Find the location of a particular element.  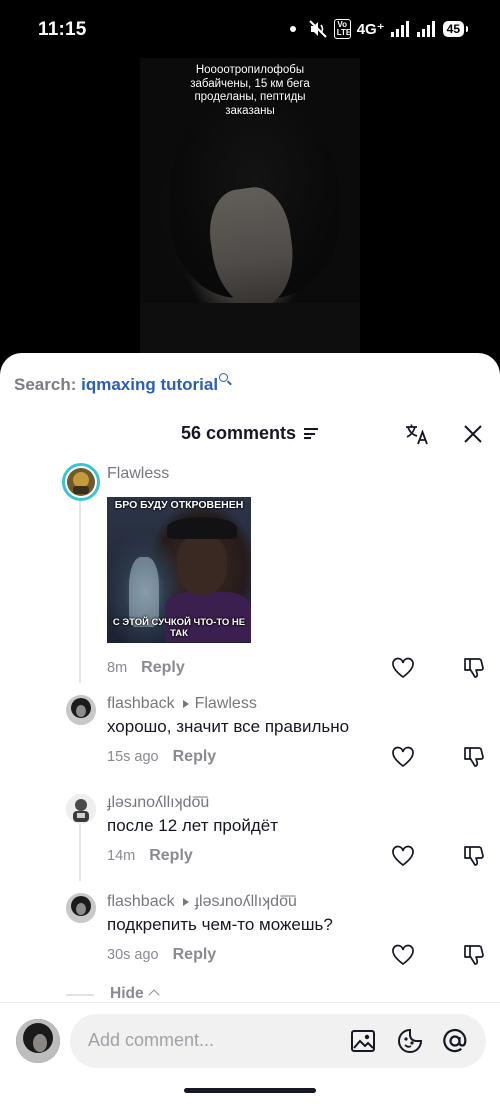

comment-time: 14m is located at coordinates (121, 856).